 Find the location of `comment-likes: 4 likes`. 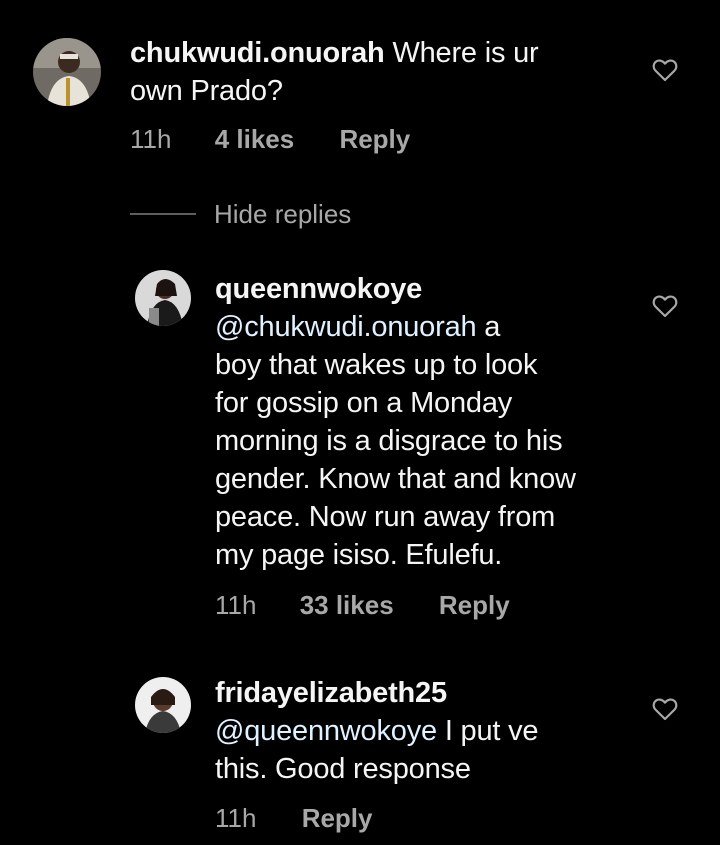

comment-likes: 4 likes is located at coordinates (255, 139).